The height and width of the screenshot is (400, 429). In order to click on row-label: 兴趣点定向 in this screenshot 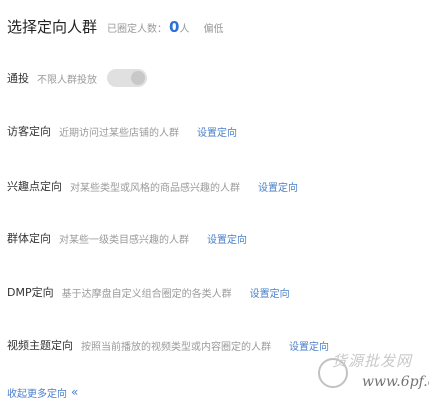, I will do `click(34, 186)`.